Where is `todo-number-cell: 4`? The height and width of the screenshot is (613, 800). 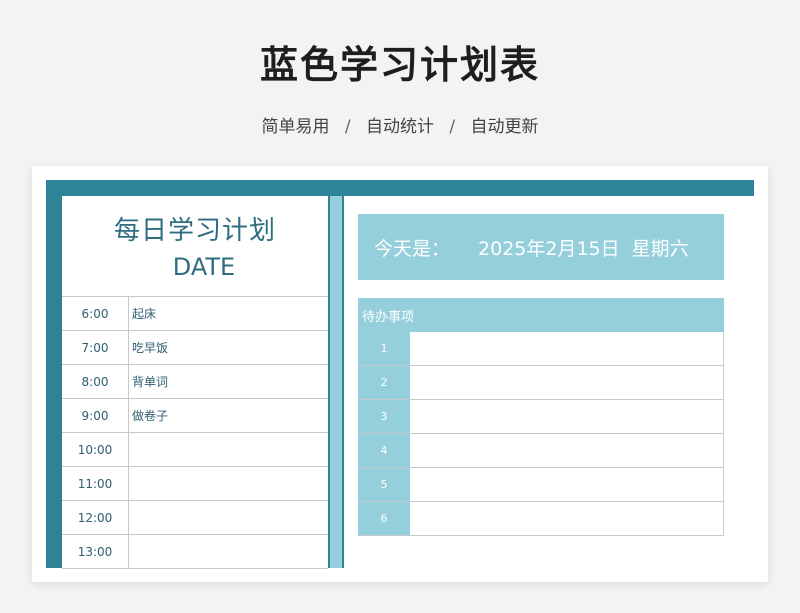 todo-number-cell: 4 is located at coordinates (384, 450).